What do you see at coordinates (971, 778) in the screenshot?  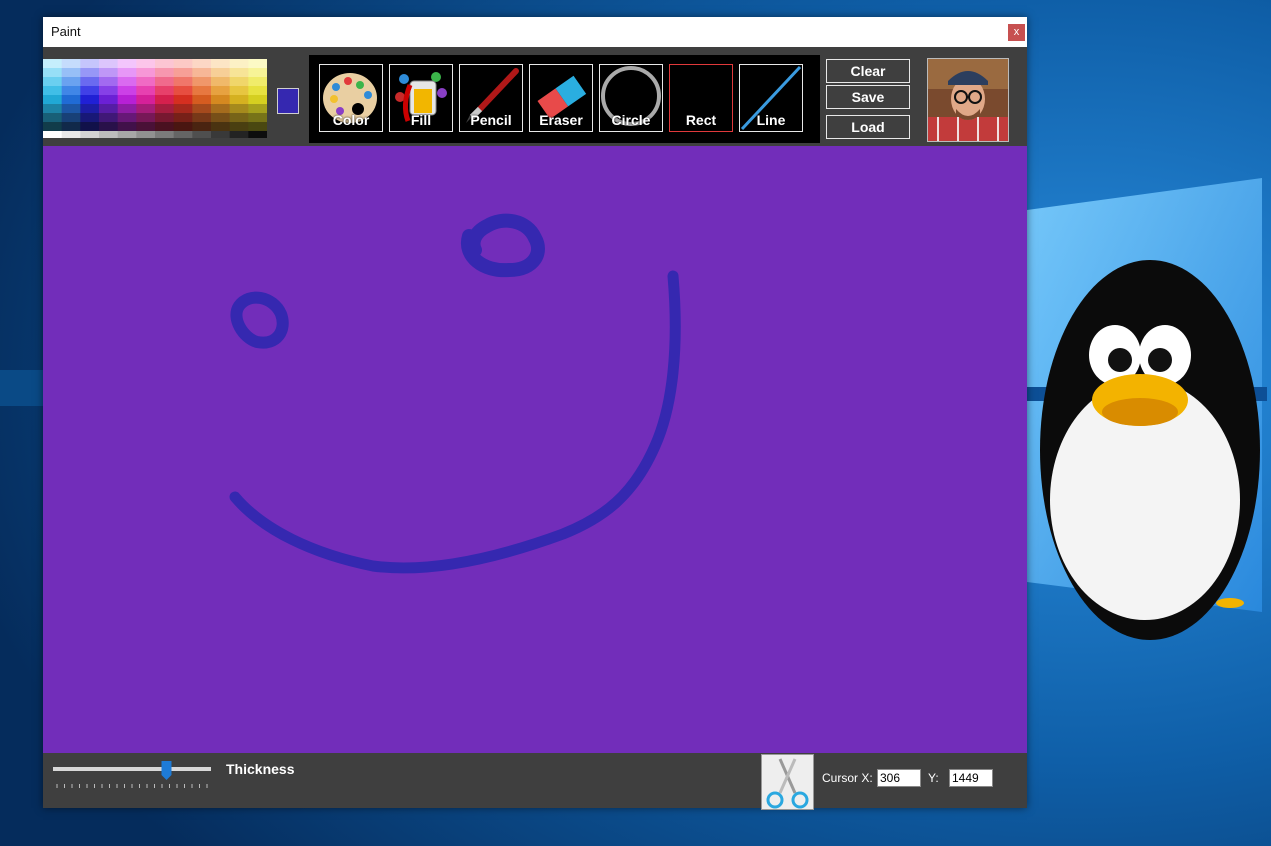 I see `cursor-y-field` at bounding box center [971, 778].